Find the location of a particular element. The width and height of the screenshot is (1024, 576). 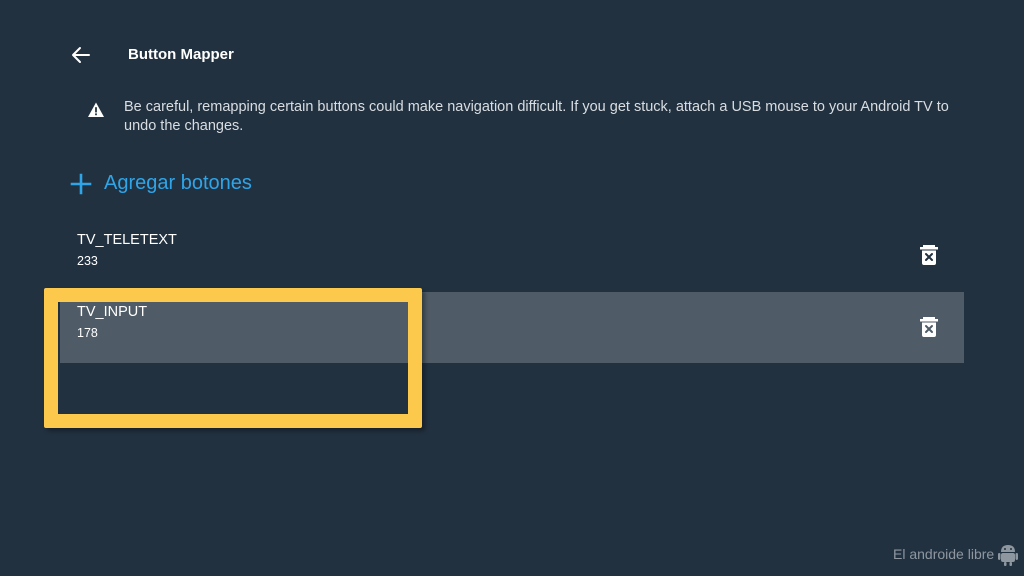

arrow-left-icon is located at coordinates (81, 55).